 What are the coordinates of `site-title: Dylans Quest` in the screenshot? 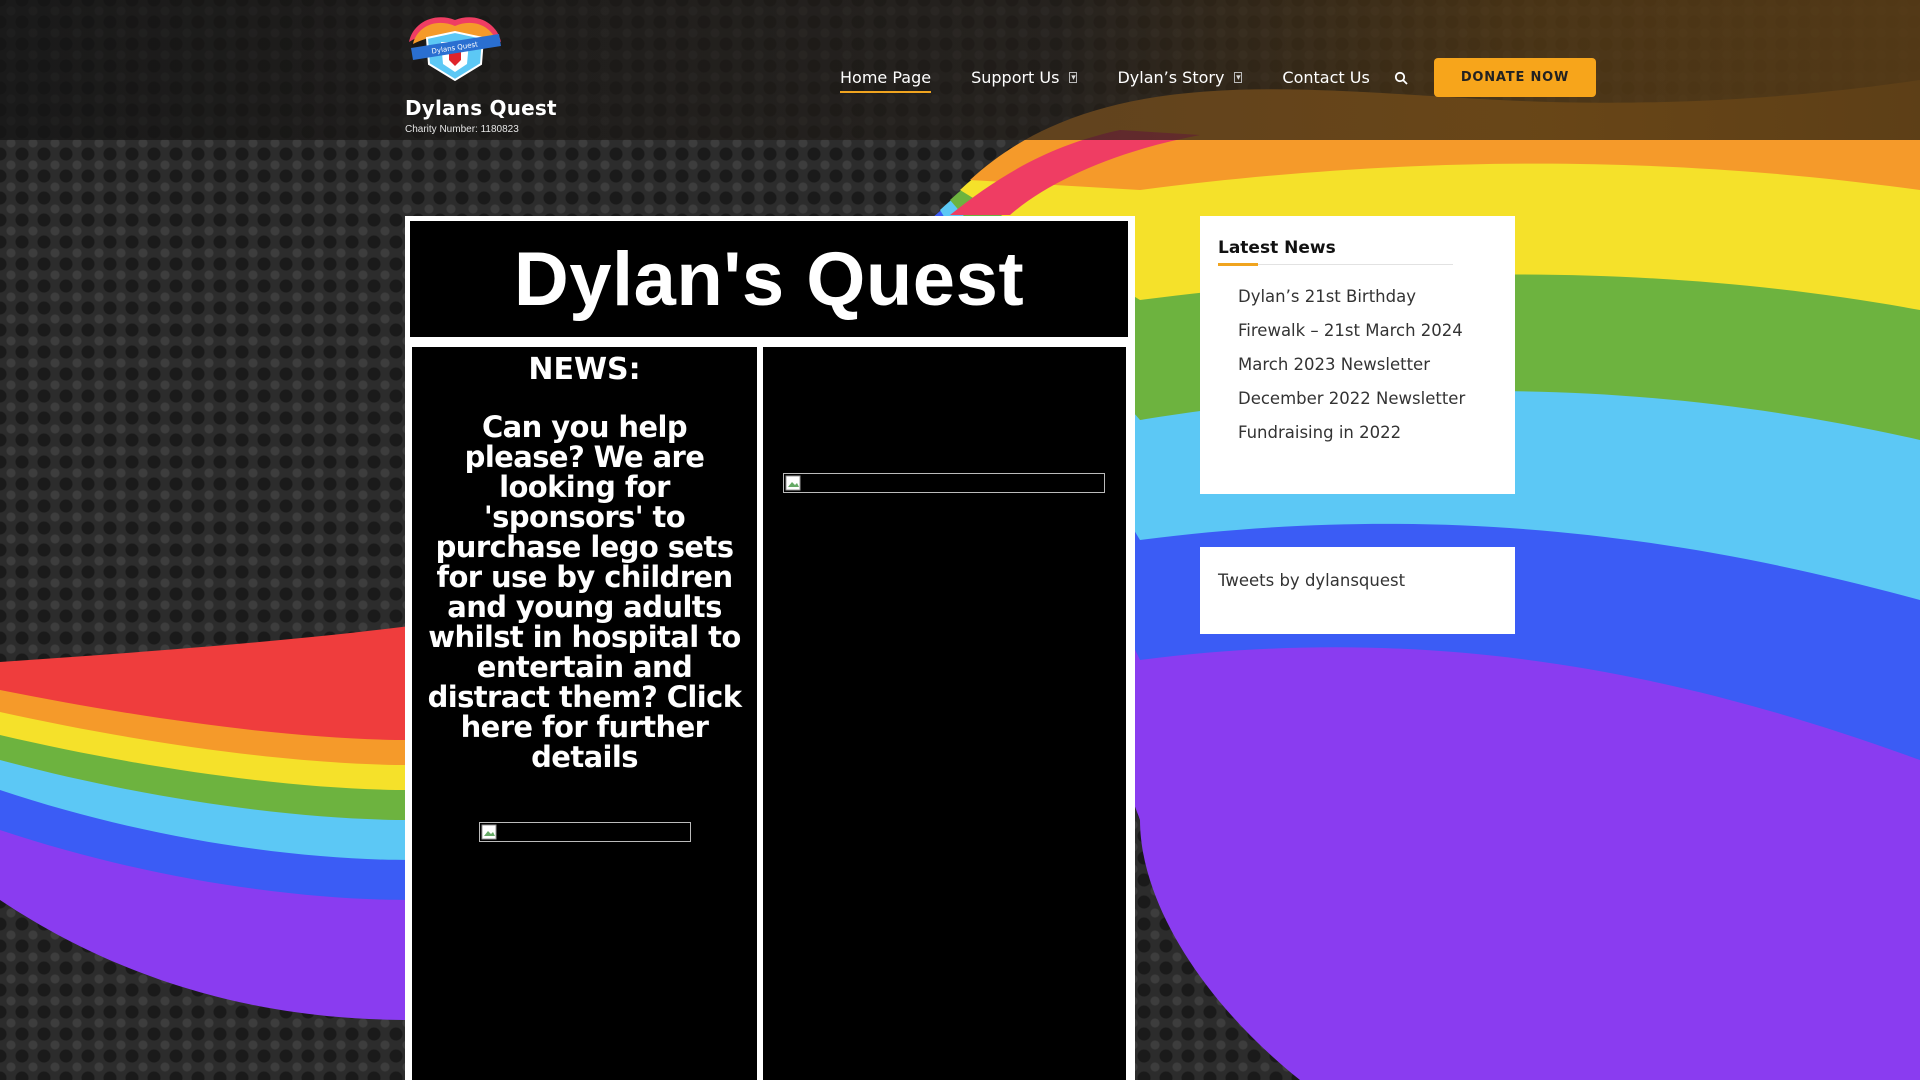 It's located at (481, 108).